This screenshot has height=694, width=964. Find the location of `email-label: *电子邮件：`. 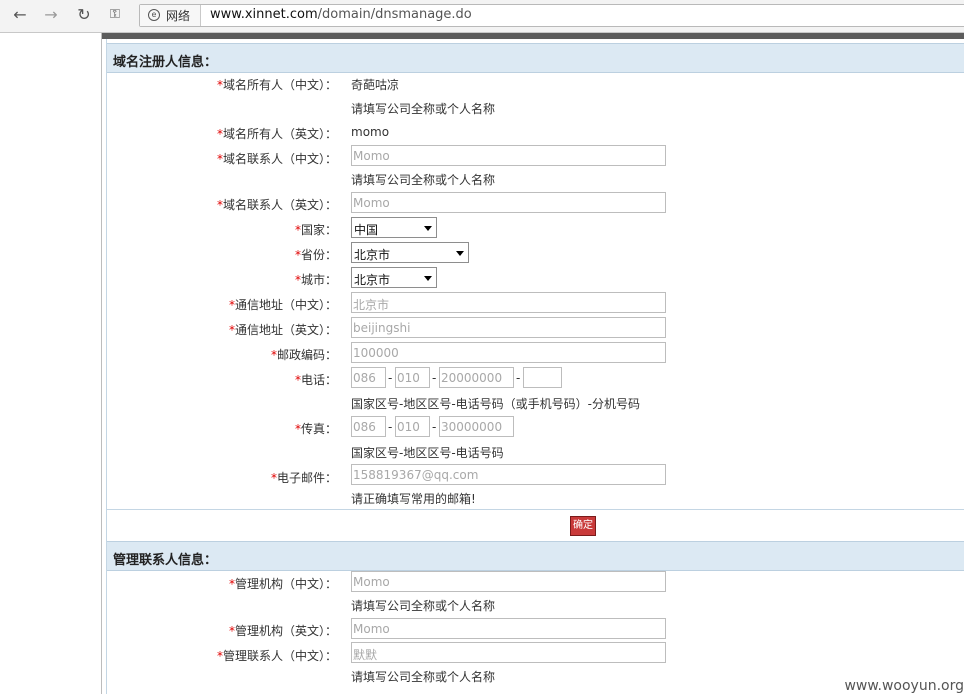

email-label: *电子邮件： is located at coordinates (303, 478).